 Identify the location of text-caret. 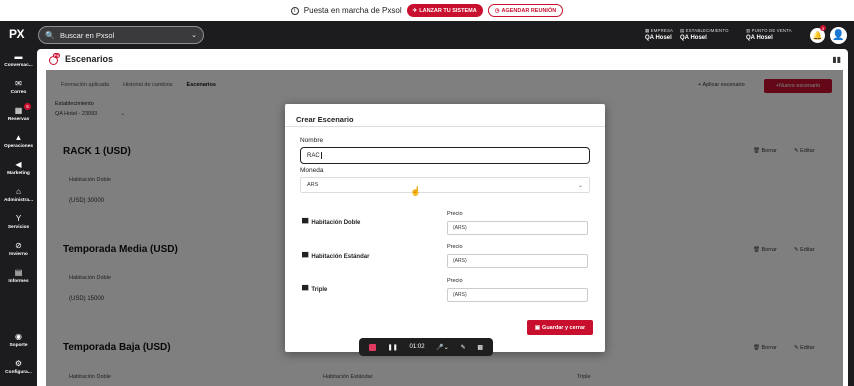
(321, 155).